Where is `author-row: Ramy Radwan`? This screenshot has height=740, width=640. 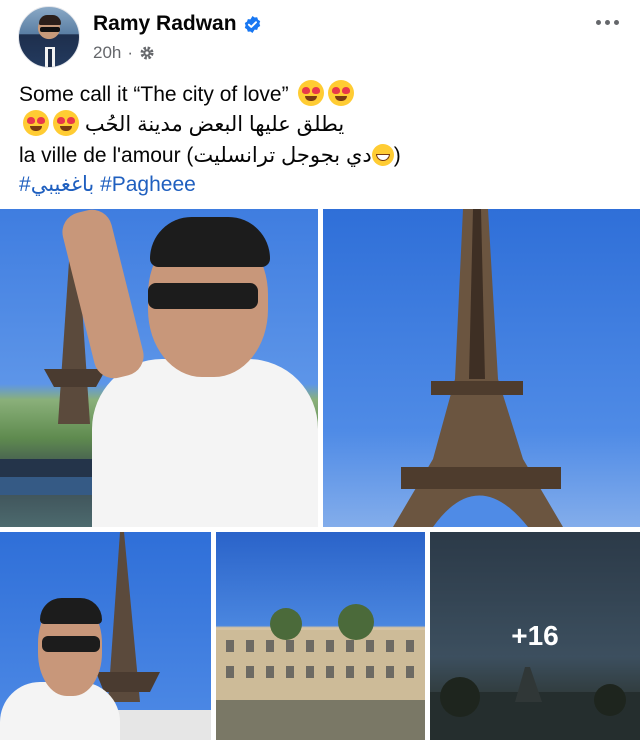
author-row: Ramy Radwan is located at coordinates (177, 24).